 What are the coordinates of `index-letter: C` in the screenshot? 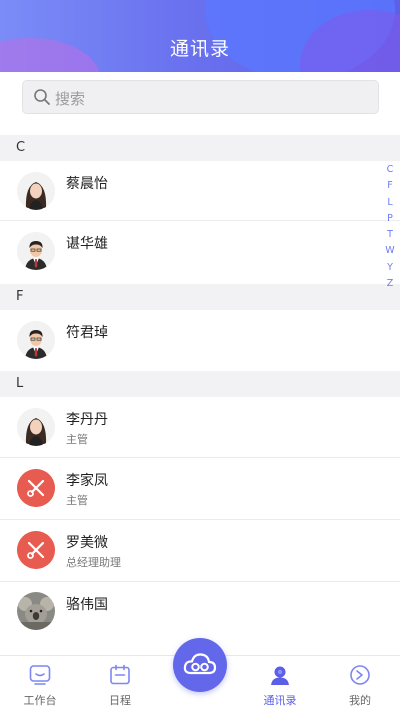 It's located at (390, 170).